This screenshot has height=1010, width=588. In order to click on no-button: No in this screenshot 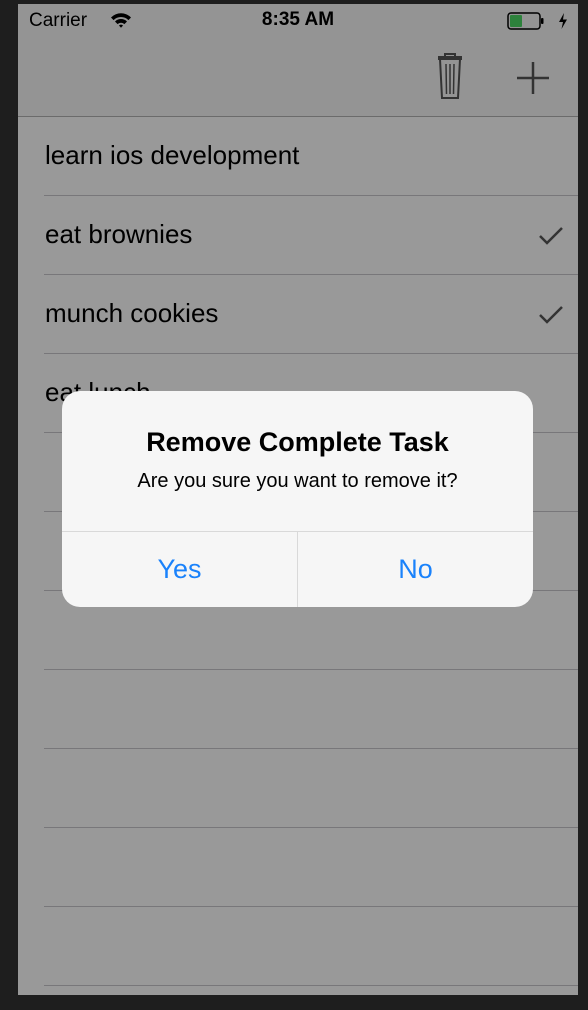, I will do `click(415, 569)`.